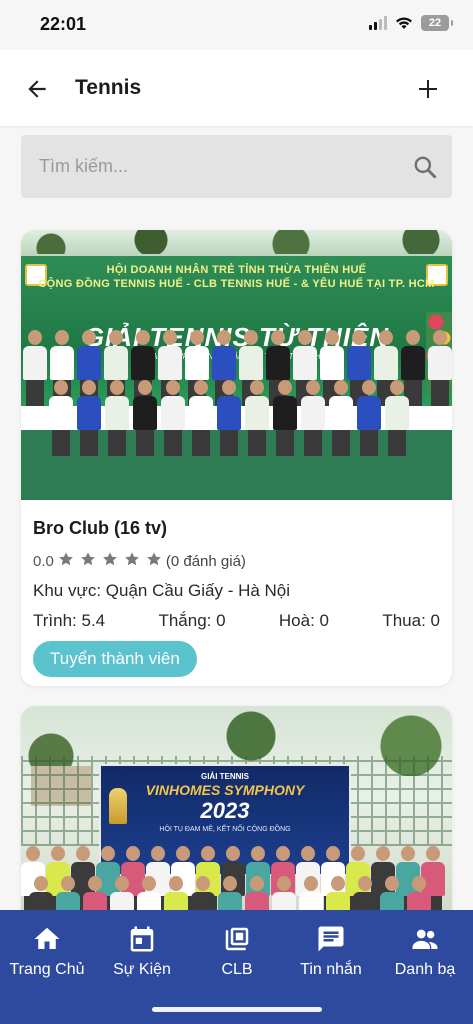  What do you see at coordinates (69, 620) in the screenshot?
I see `club-level: Trình: 5.4` at bounding box center [69, 620].